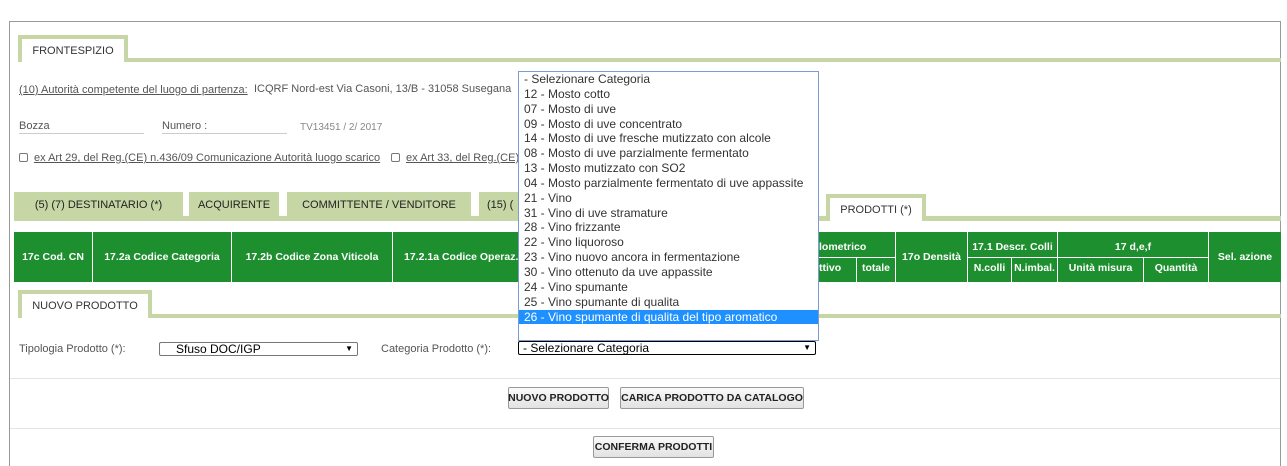 Image resolution: width=1287 pixels, height=466 pixels. What do you see at coordinates (218, 349) in the screenshot?
I see `tipologia-select-value: Sfuso DOC/IGP` at bounding box center [218, 349].